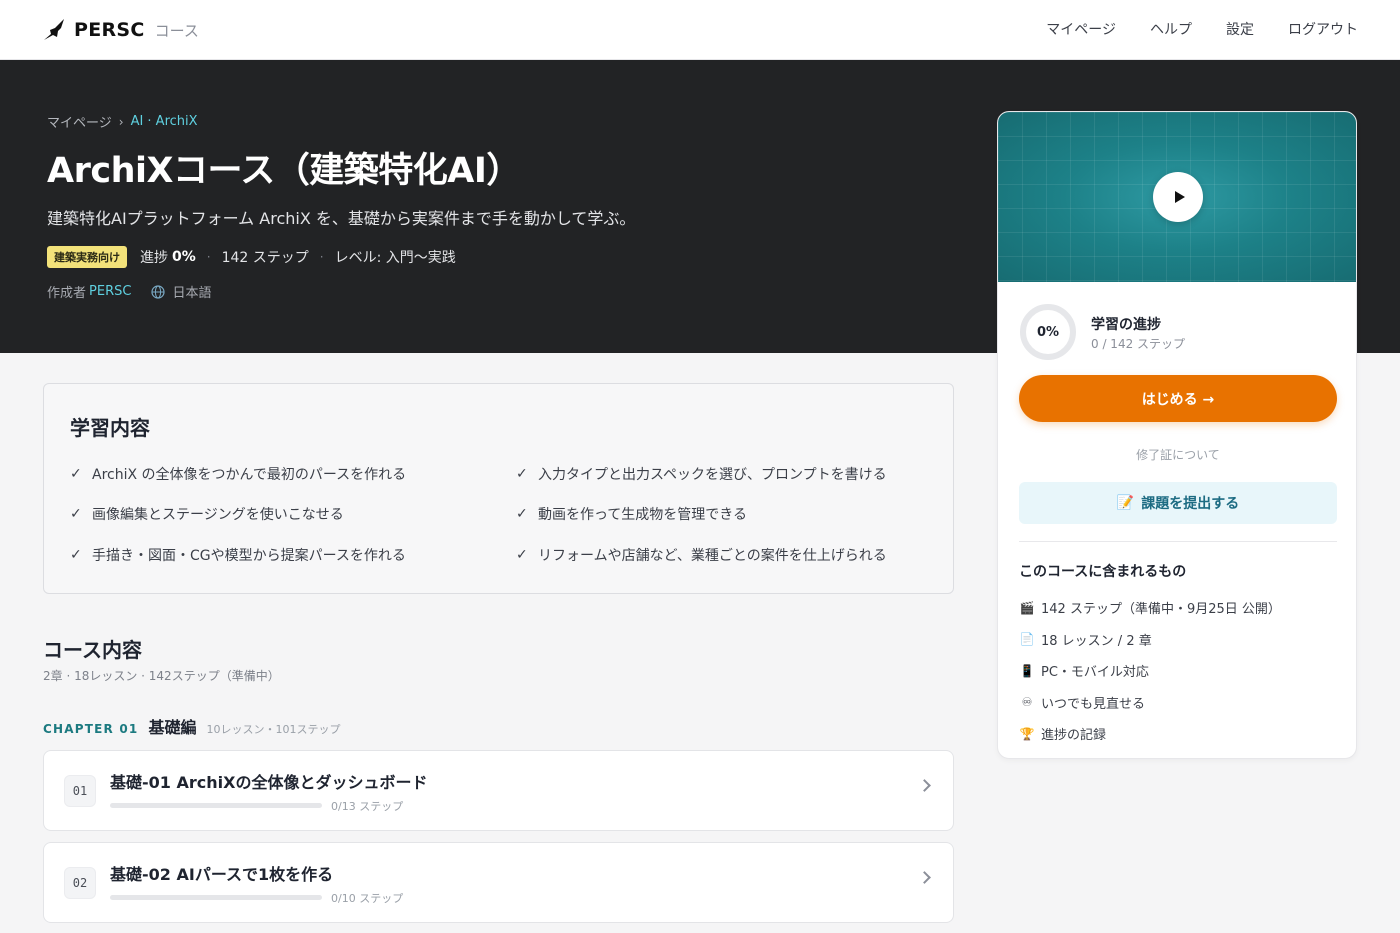  Describe the element at coordinates (87, 257) in the screenshot. I see `audience-badge: 建築実務向け` at that location.